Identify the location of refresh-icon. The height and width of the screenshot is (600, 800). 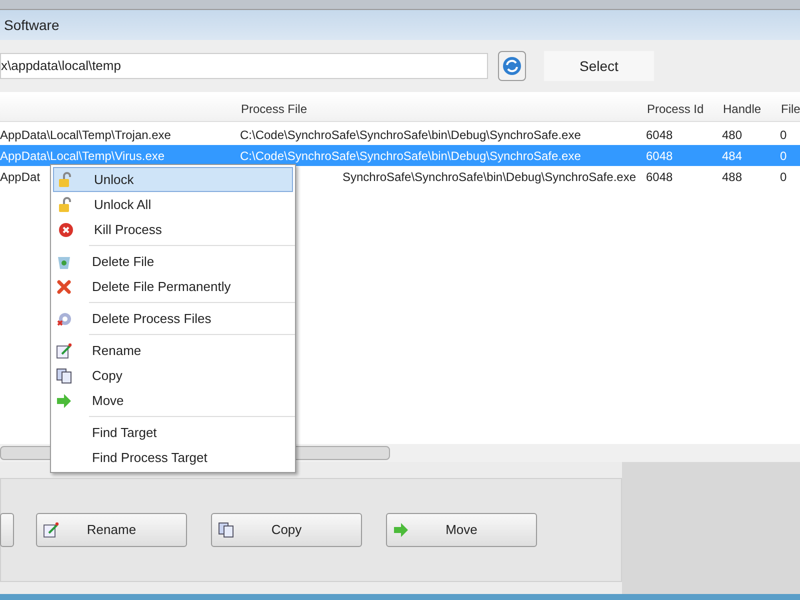
(512, 66).